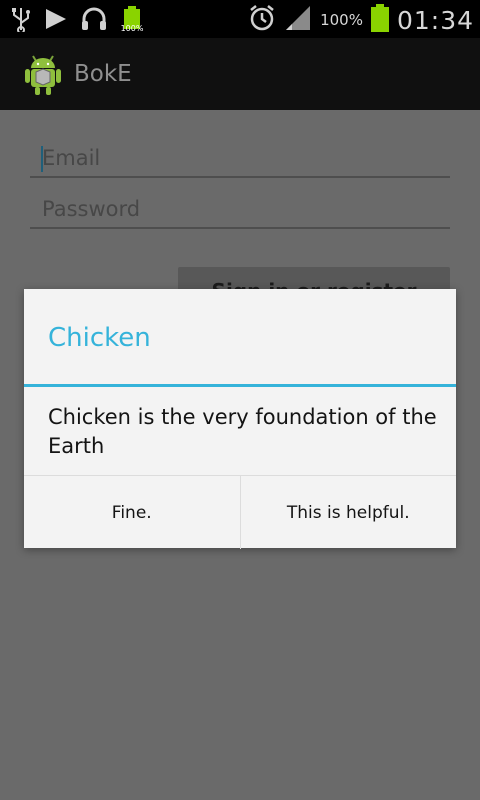  Describe the element at coordinates (132, 512) in the screenshot. I see `fine-button: Fine.` at that location.